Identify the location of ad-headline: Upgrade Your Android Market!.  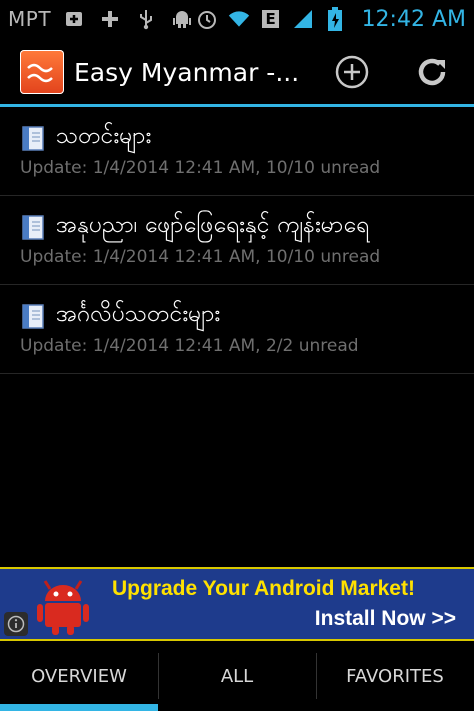
(263, 589).